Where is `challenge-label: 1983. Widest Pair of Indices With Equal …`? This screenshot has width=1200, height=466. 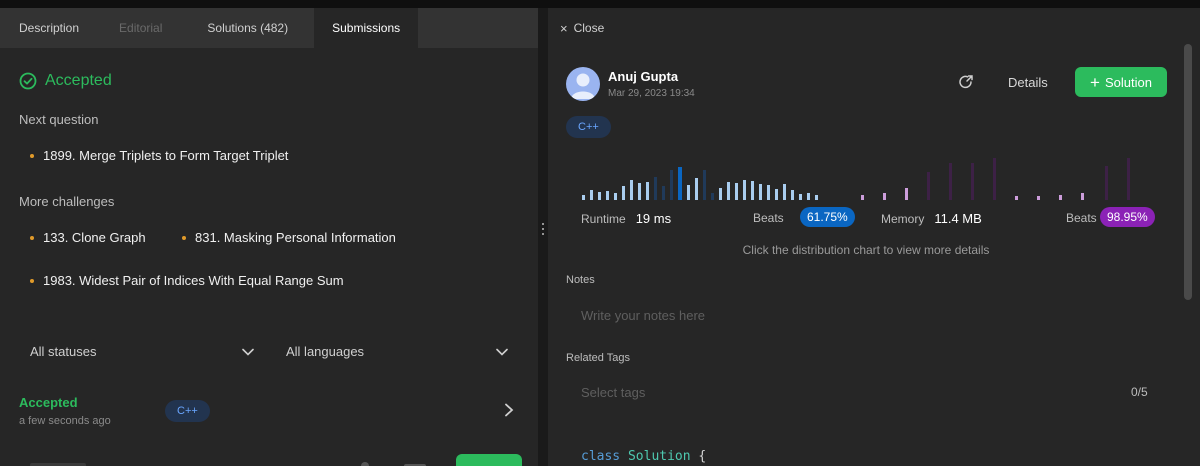
challenge-label: 1983. Widest Pair of Indices With Equal … is located at coordinates (193, 280).